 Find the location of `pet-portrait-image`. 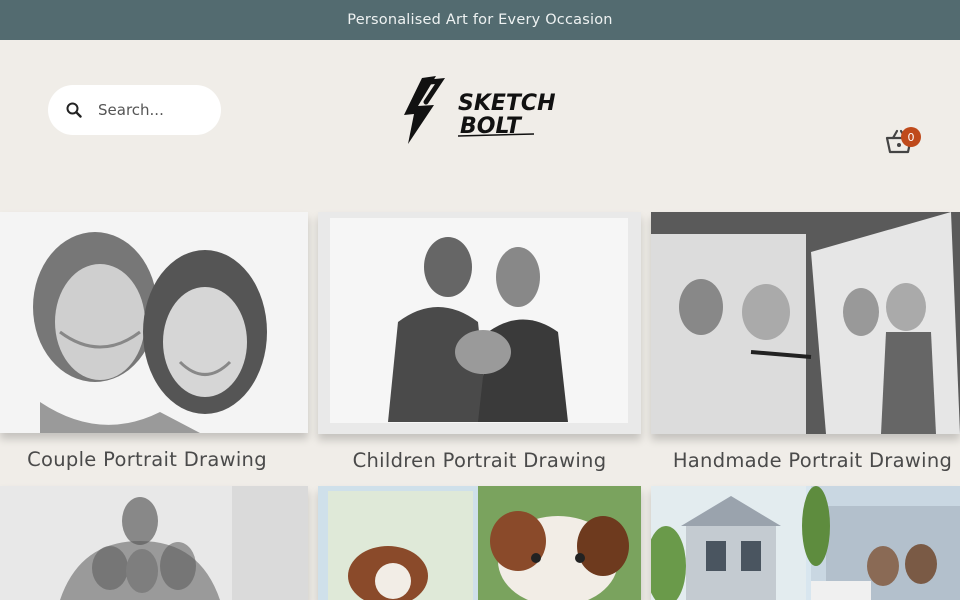

pet-portrait-image is located at coordinates (479, 543).